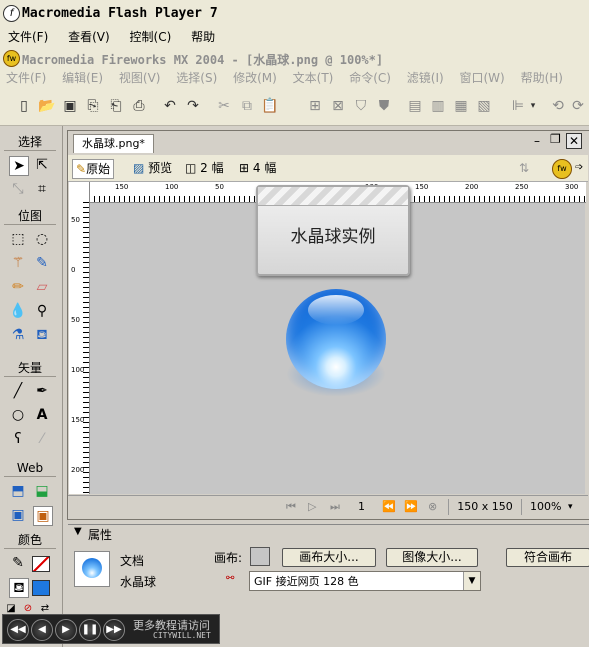 Image resolution: width=589 pixels, height=647 pixels. What do you see at coordinates (555, 139) in the screenshot?
I see `restore-icon: ❐` at bounding box center [555, 139].